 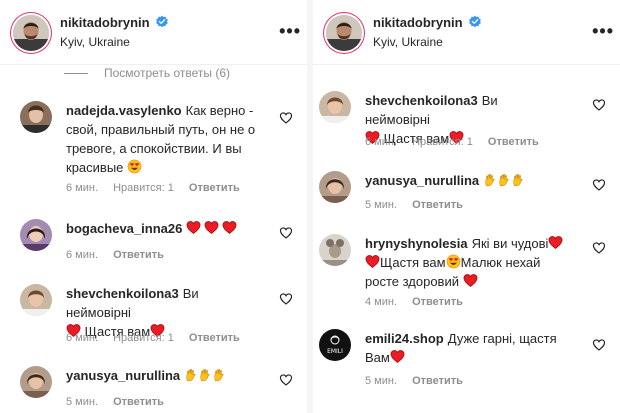 I want to click on comment-username: nadejda.vasylenko, so click(x=124, y=110).